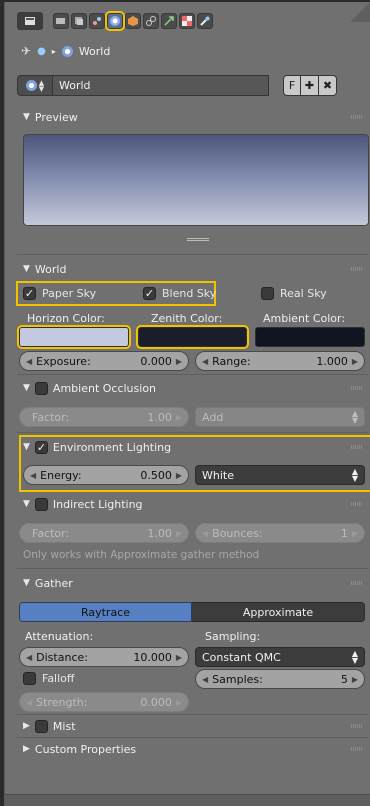 The height and width of the screenshot is (806, 370). I want to click on approximate-tab: Approximate, so click(278, 612).